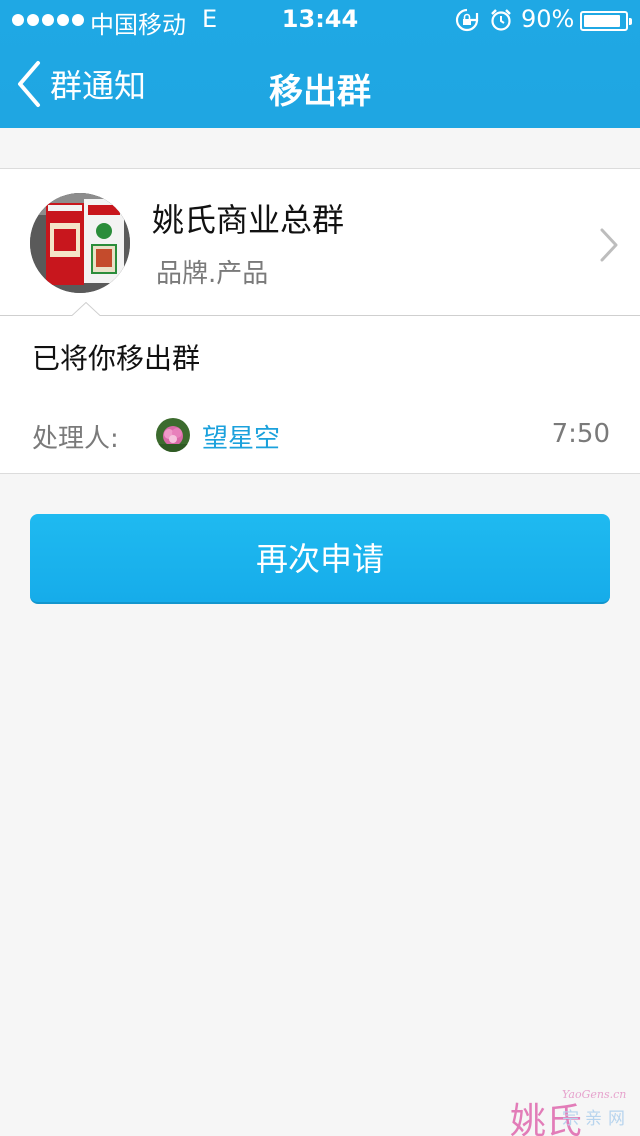  What do you see at coordinates (467, 20) in the screenshot?
I see `rotation-lock-icon` at bounding box center [467, 20].